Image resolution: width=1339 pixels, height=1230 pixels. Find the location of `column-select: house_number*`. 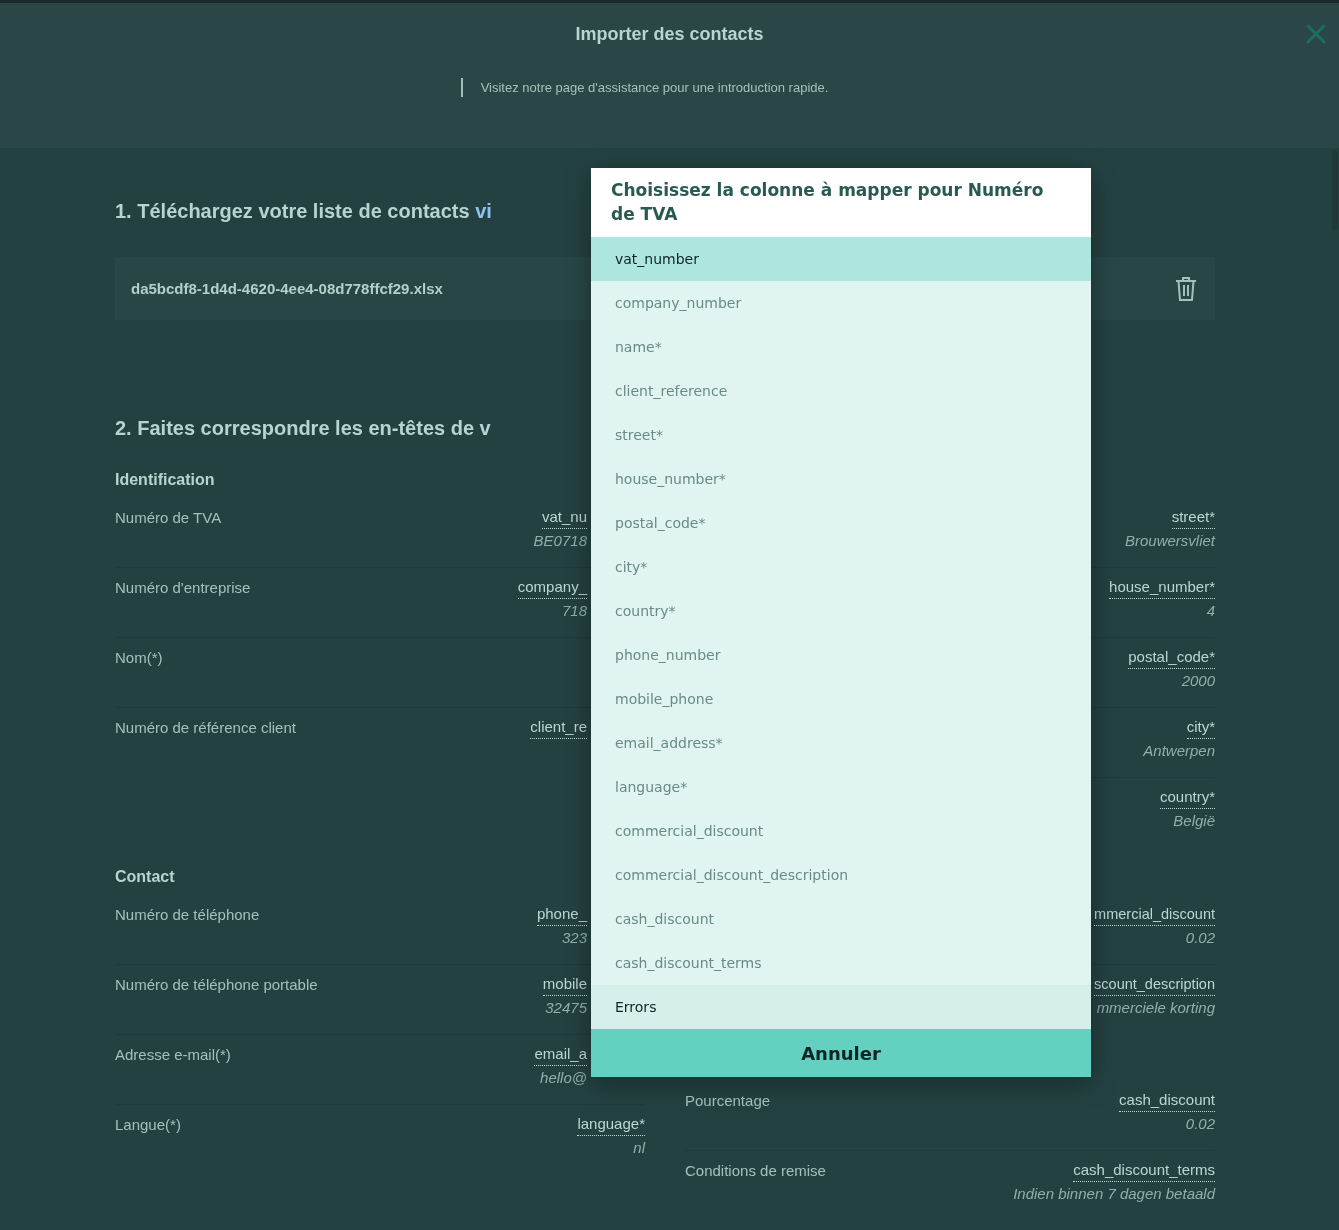

column-select: house_number* is located at coordinates (1162, 587).